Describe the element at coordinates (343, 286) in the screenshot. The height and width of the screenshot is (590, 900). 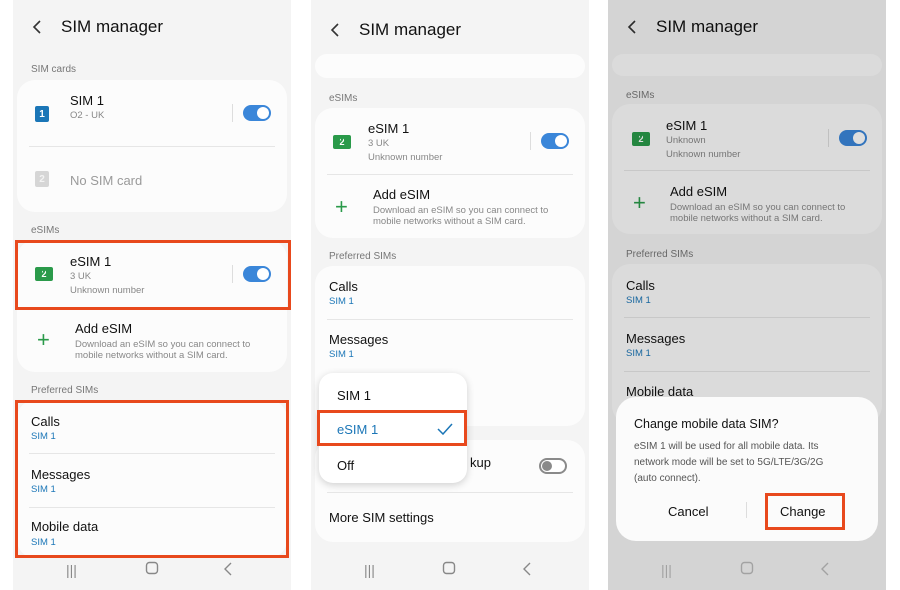
I see `pref-calls-label: Calls` at that location.